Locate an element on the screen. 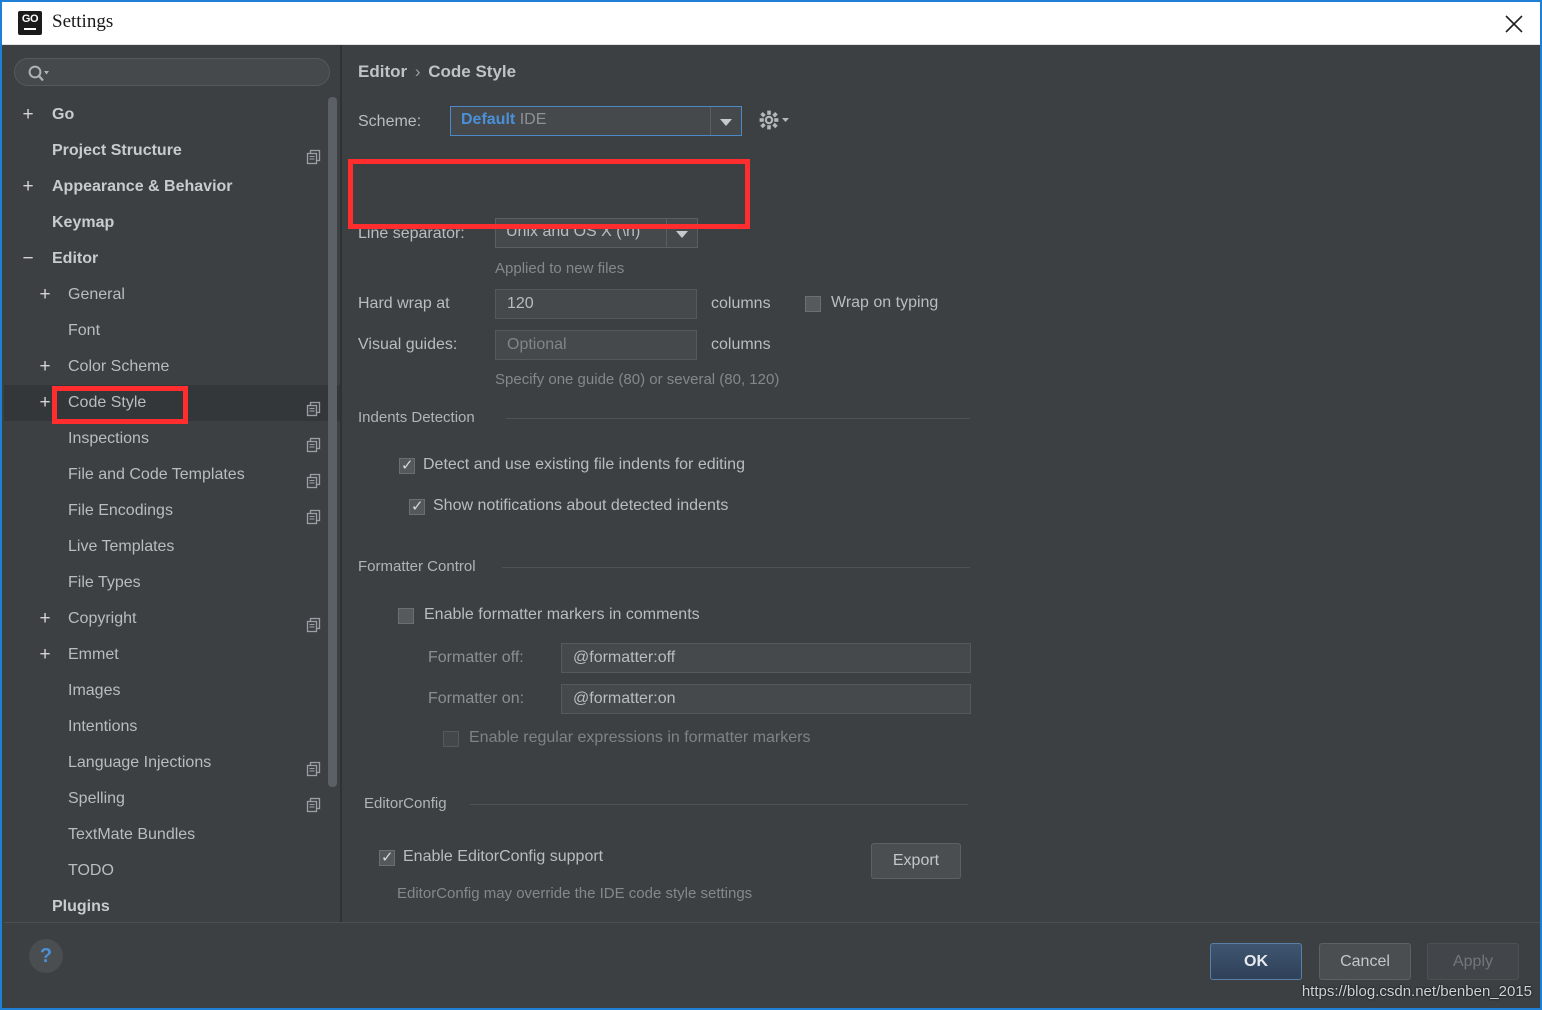 This screenshot has height=1010, width=1542. sidebar-item-go: + Go is located at coordinates (172, 115).